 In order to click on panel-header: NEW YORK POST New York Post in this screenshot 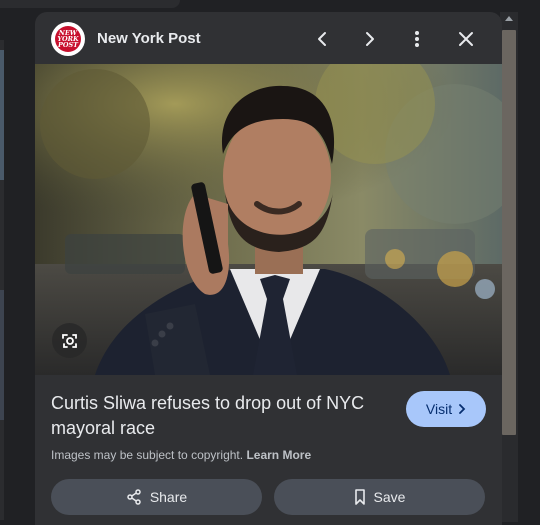, I will do `click(268, 38)`.